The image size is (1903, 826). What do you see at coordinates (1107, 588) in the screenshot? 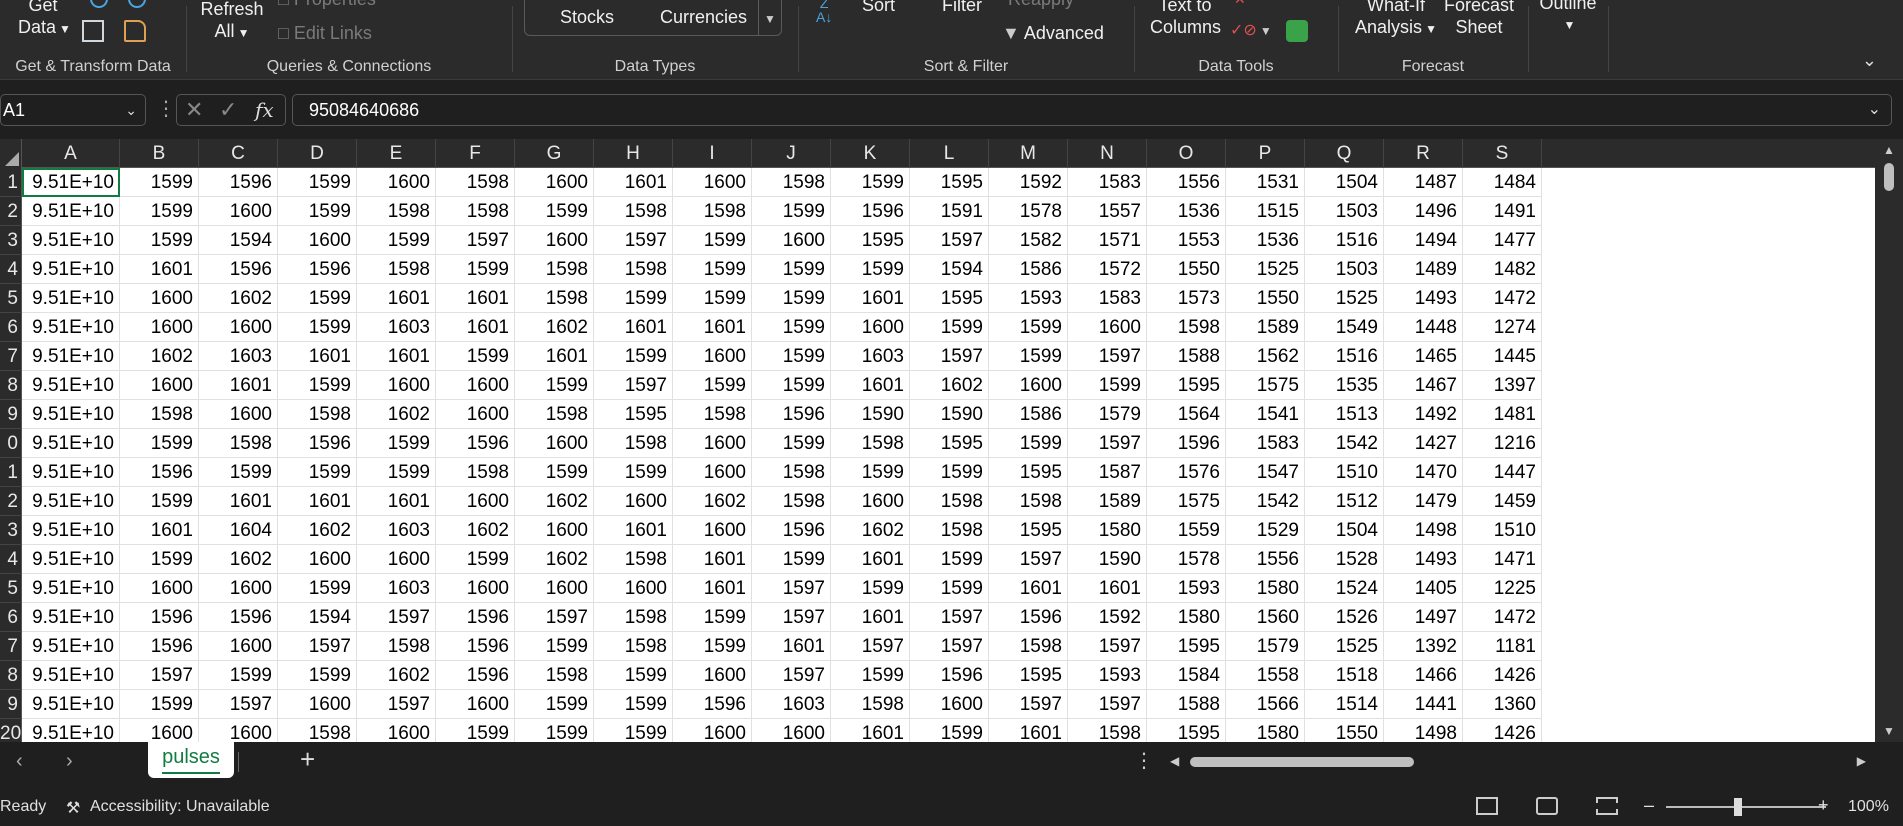
I see `cell-n: 1601` at bounding box center [1107, 588].